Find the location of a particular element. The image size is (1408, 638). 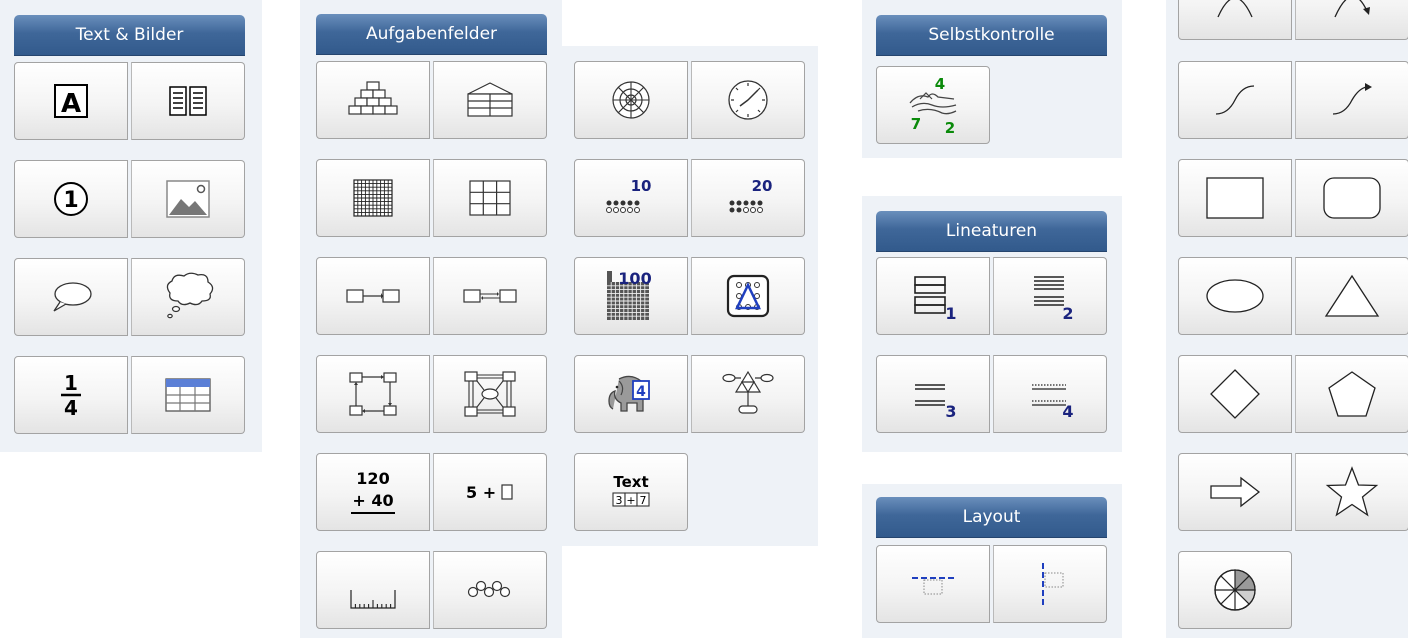

circled-number-icon: 1 is located at coordinates (71, 199).